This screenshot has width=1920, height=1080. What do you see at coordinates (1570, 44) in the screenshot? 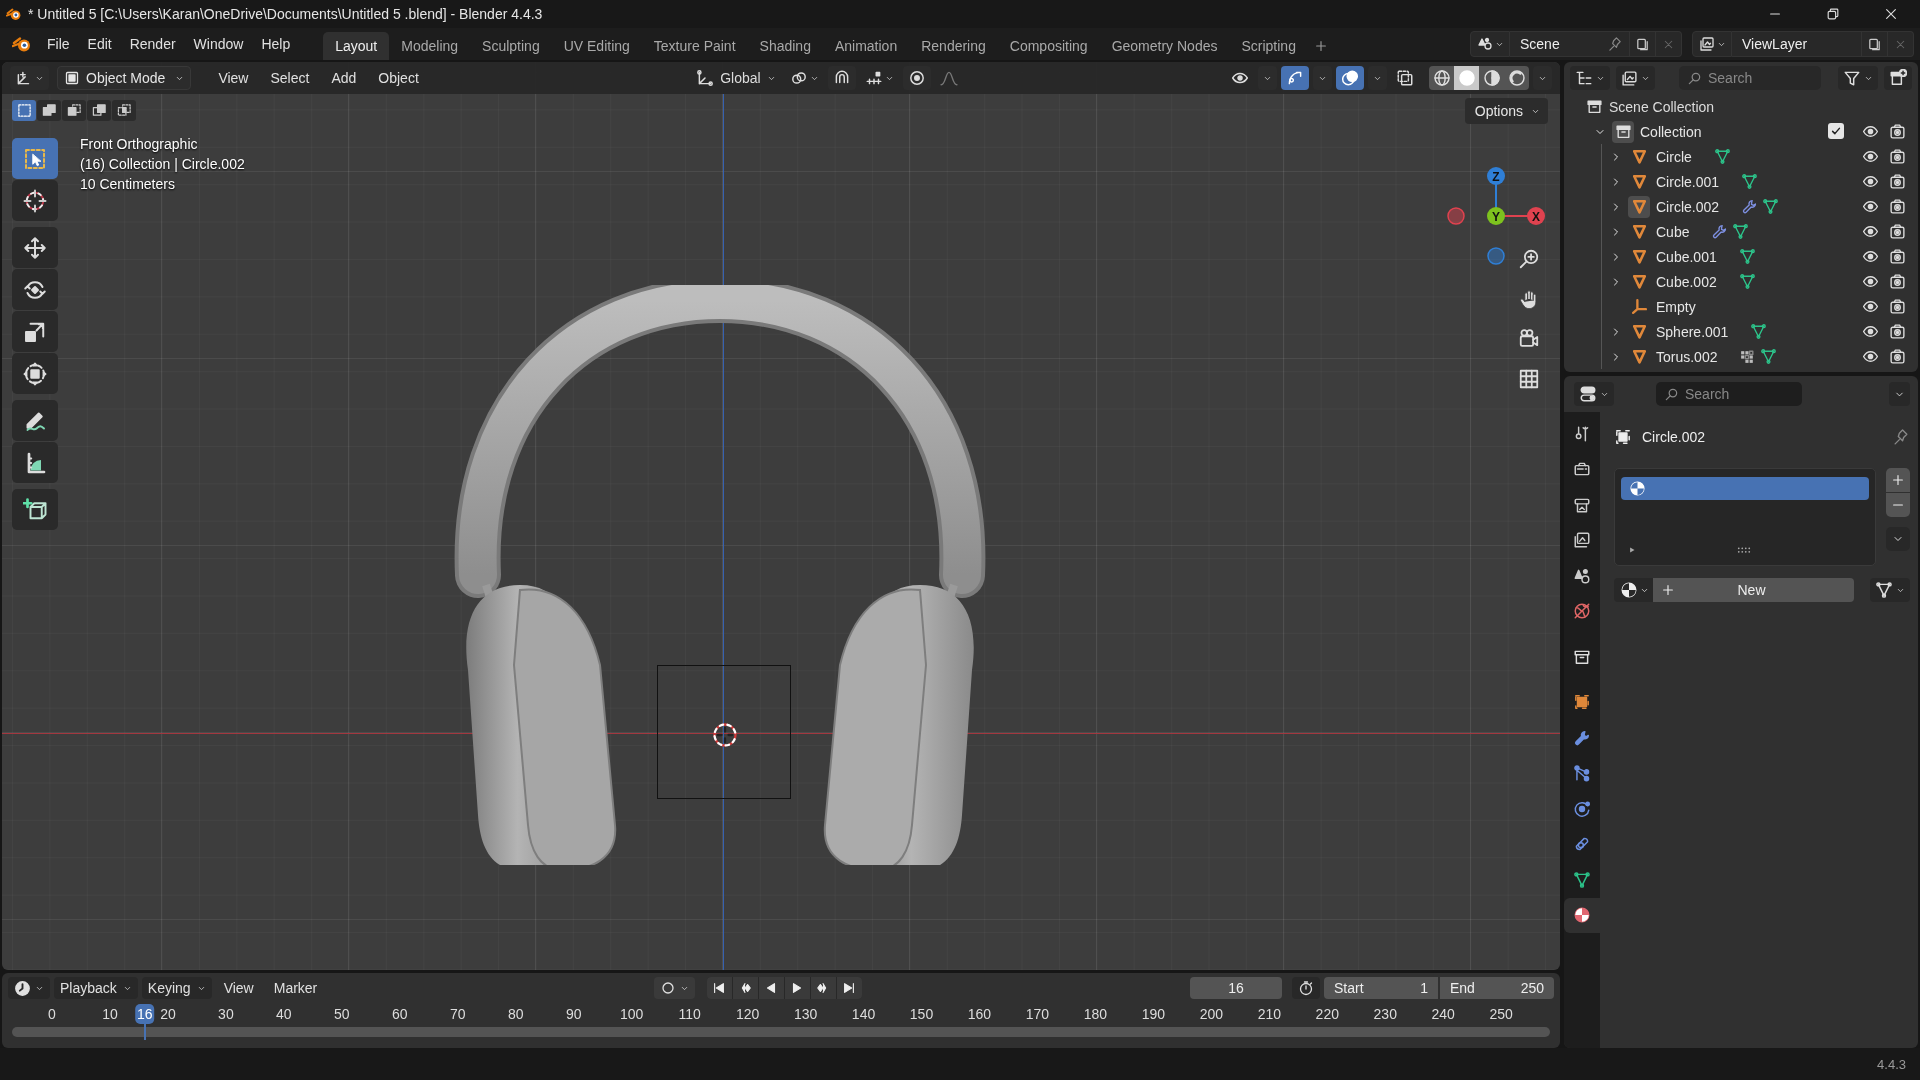
I see `scene-name-field: Scene` at bounding box center [1570, 44].